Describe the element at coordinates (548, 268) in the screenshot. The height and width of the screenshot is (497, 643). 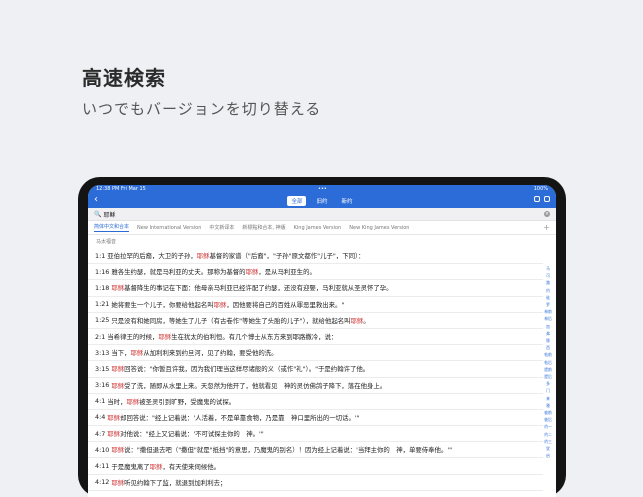
I see `book-index-item: 马` at that location.